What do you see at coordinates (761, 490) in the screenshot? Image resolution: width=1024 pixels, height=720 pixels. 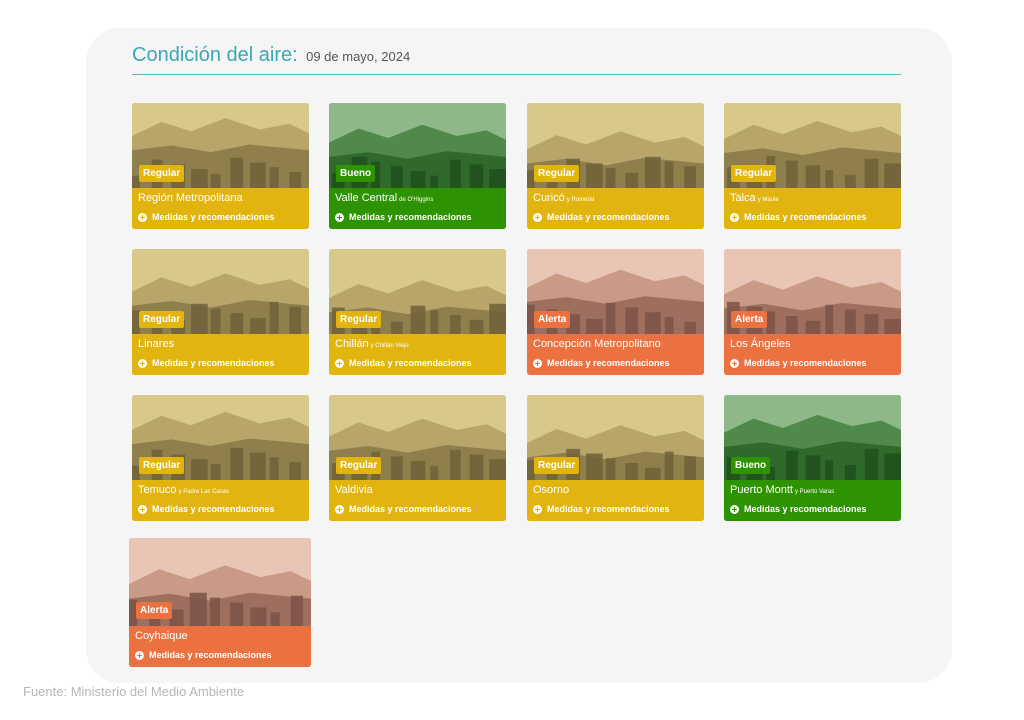 I see `city-name-text: Puerto Montt` at bounding box center [761, 490].